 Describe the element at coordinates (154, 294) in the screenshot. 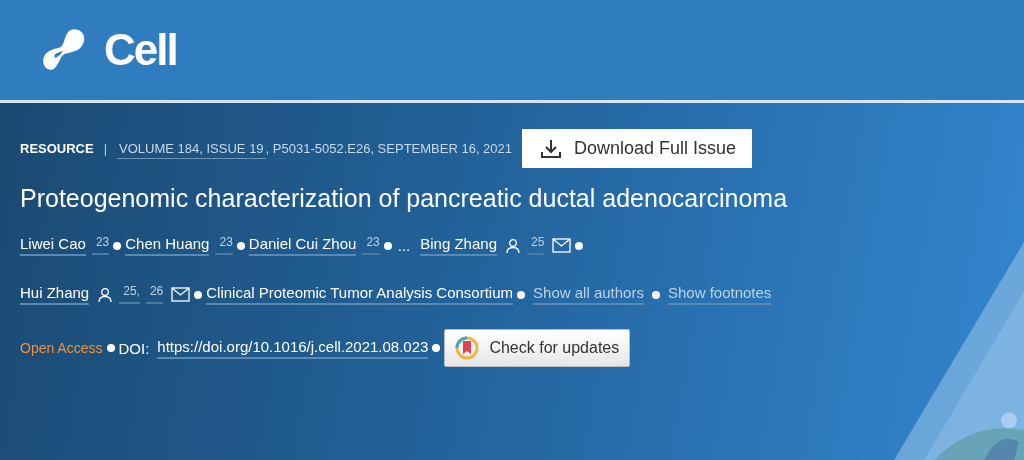

I see `affiliation-link: 26` at that location.